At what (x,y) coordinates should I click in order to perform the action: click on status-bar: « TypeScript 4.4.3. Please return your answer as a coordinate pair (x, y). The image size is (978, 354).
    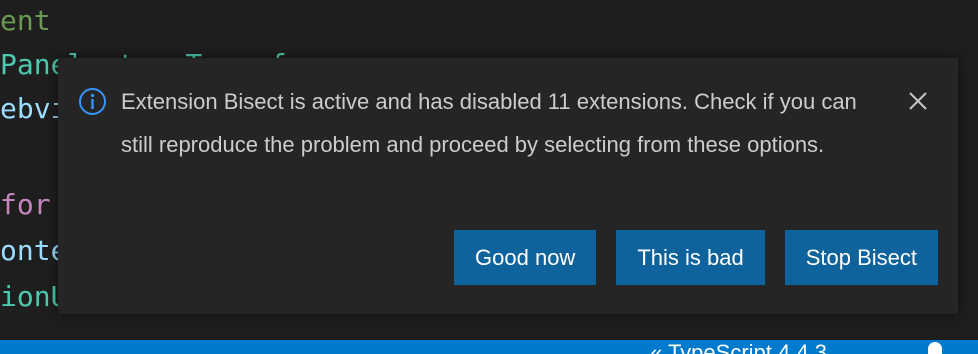
    Looking at the image, I should click on (489, 347).